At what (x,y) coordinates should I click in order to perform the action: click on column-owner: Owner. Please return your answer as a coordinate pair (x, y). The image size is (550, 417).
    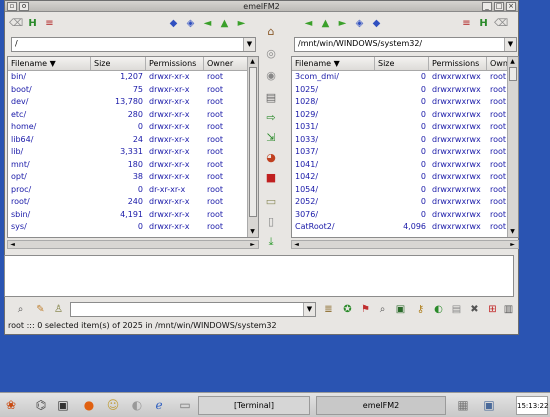
    Looking at the image, I should click on (226, 63).